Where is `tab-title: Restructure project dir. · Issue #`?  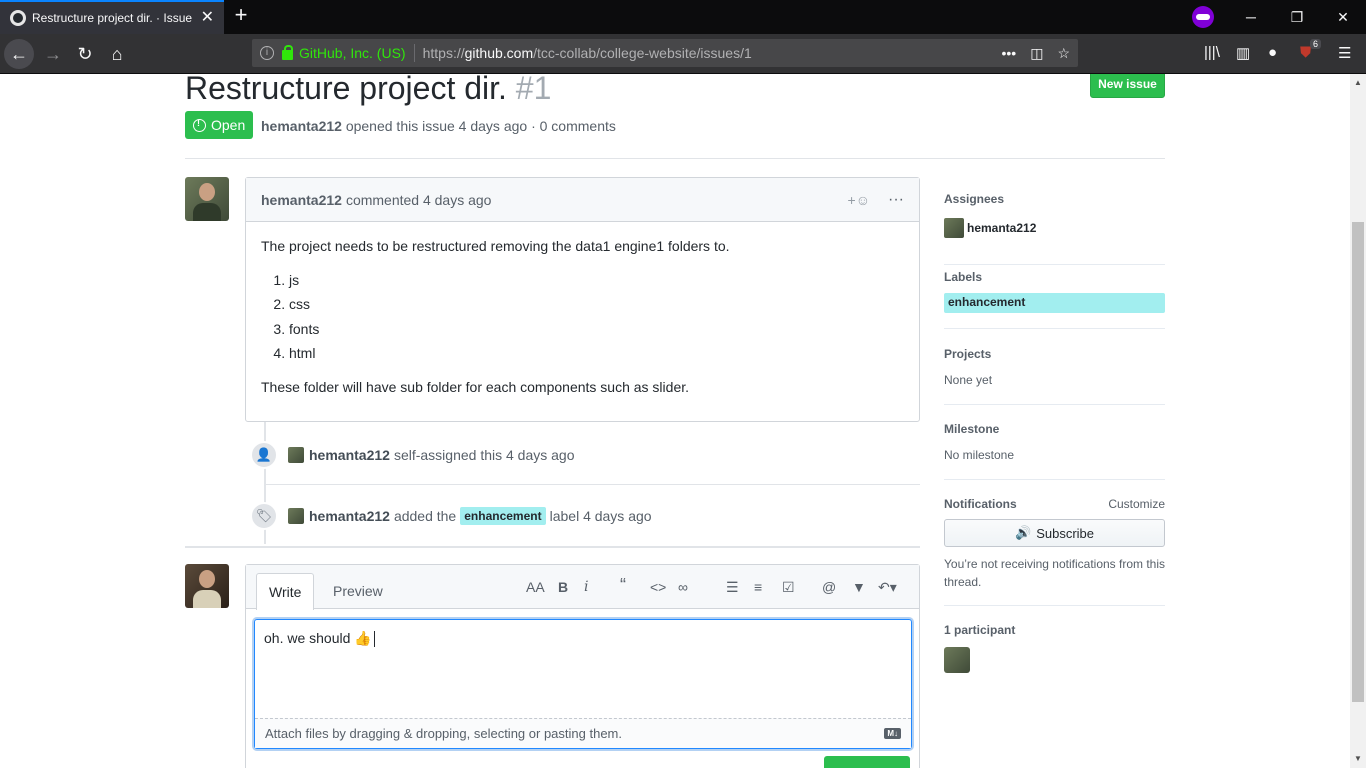
tab-title: Restructure project dir. · Issue # is located at coordinates (113, 18).